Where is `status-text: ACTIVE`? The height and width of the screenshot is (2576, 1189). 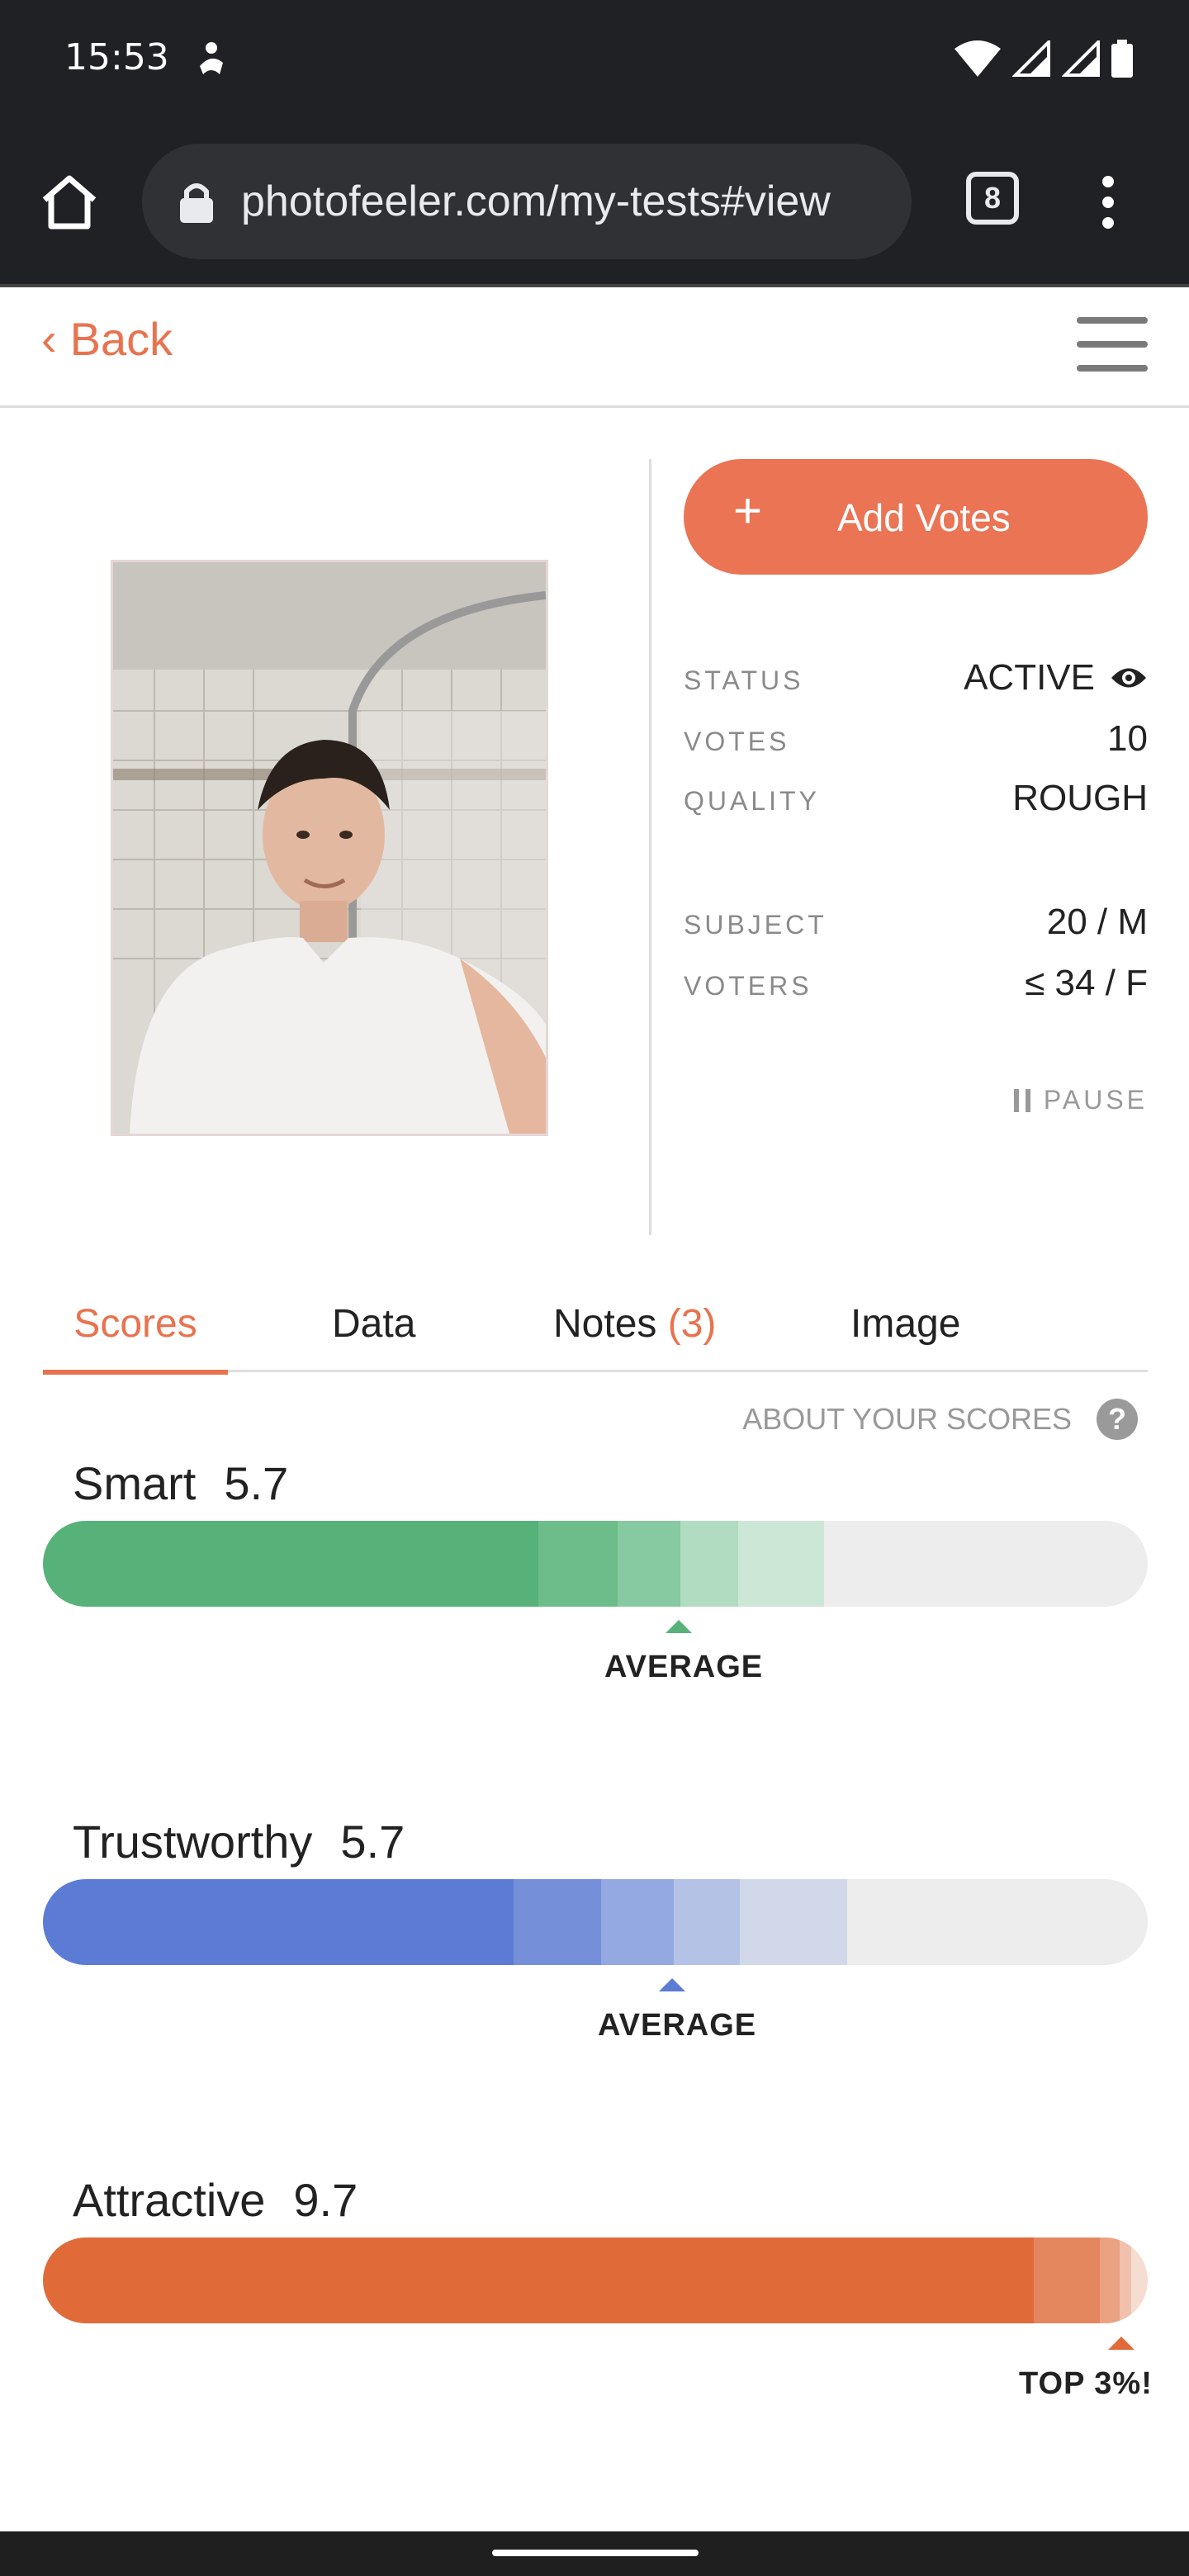
status-text: ACTIVE is located at coordinates (1029, 677).